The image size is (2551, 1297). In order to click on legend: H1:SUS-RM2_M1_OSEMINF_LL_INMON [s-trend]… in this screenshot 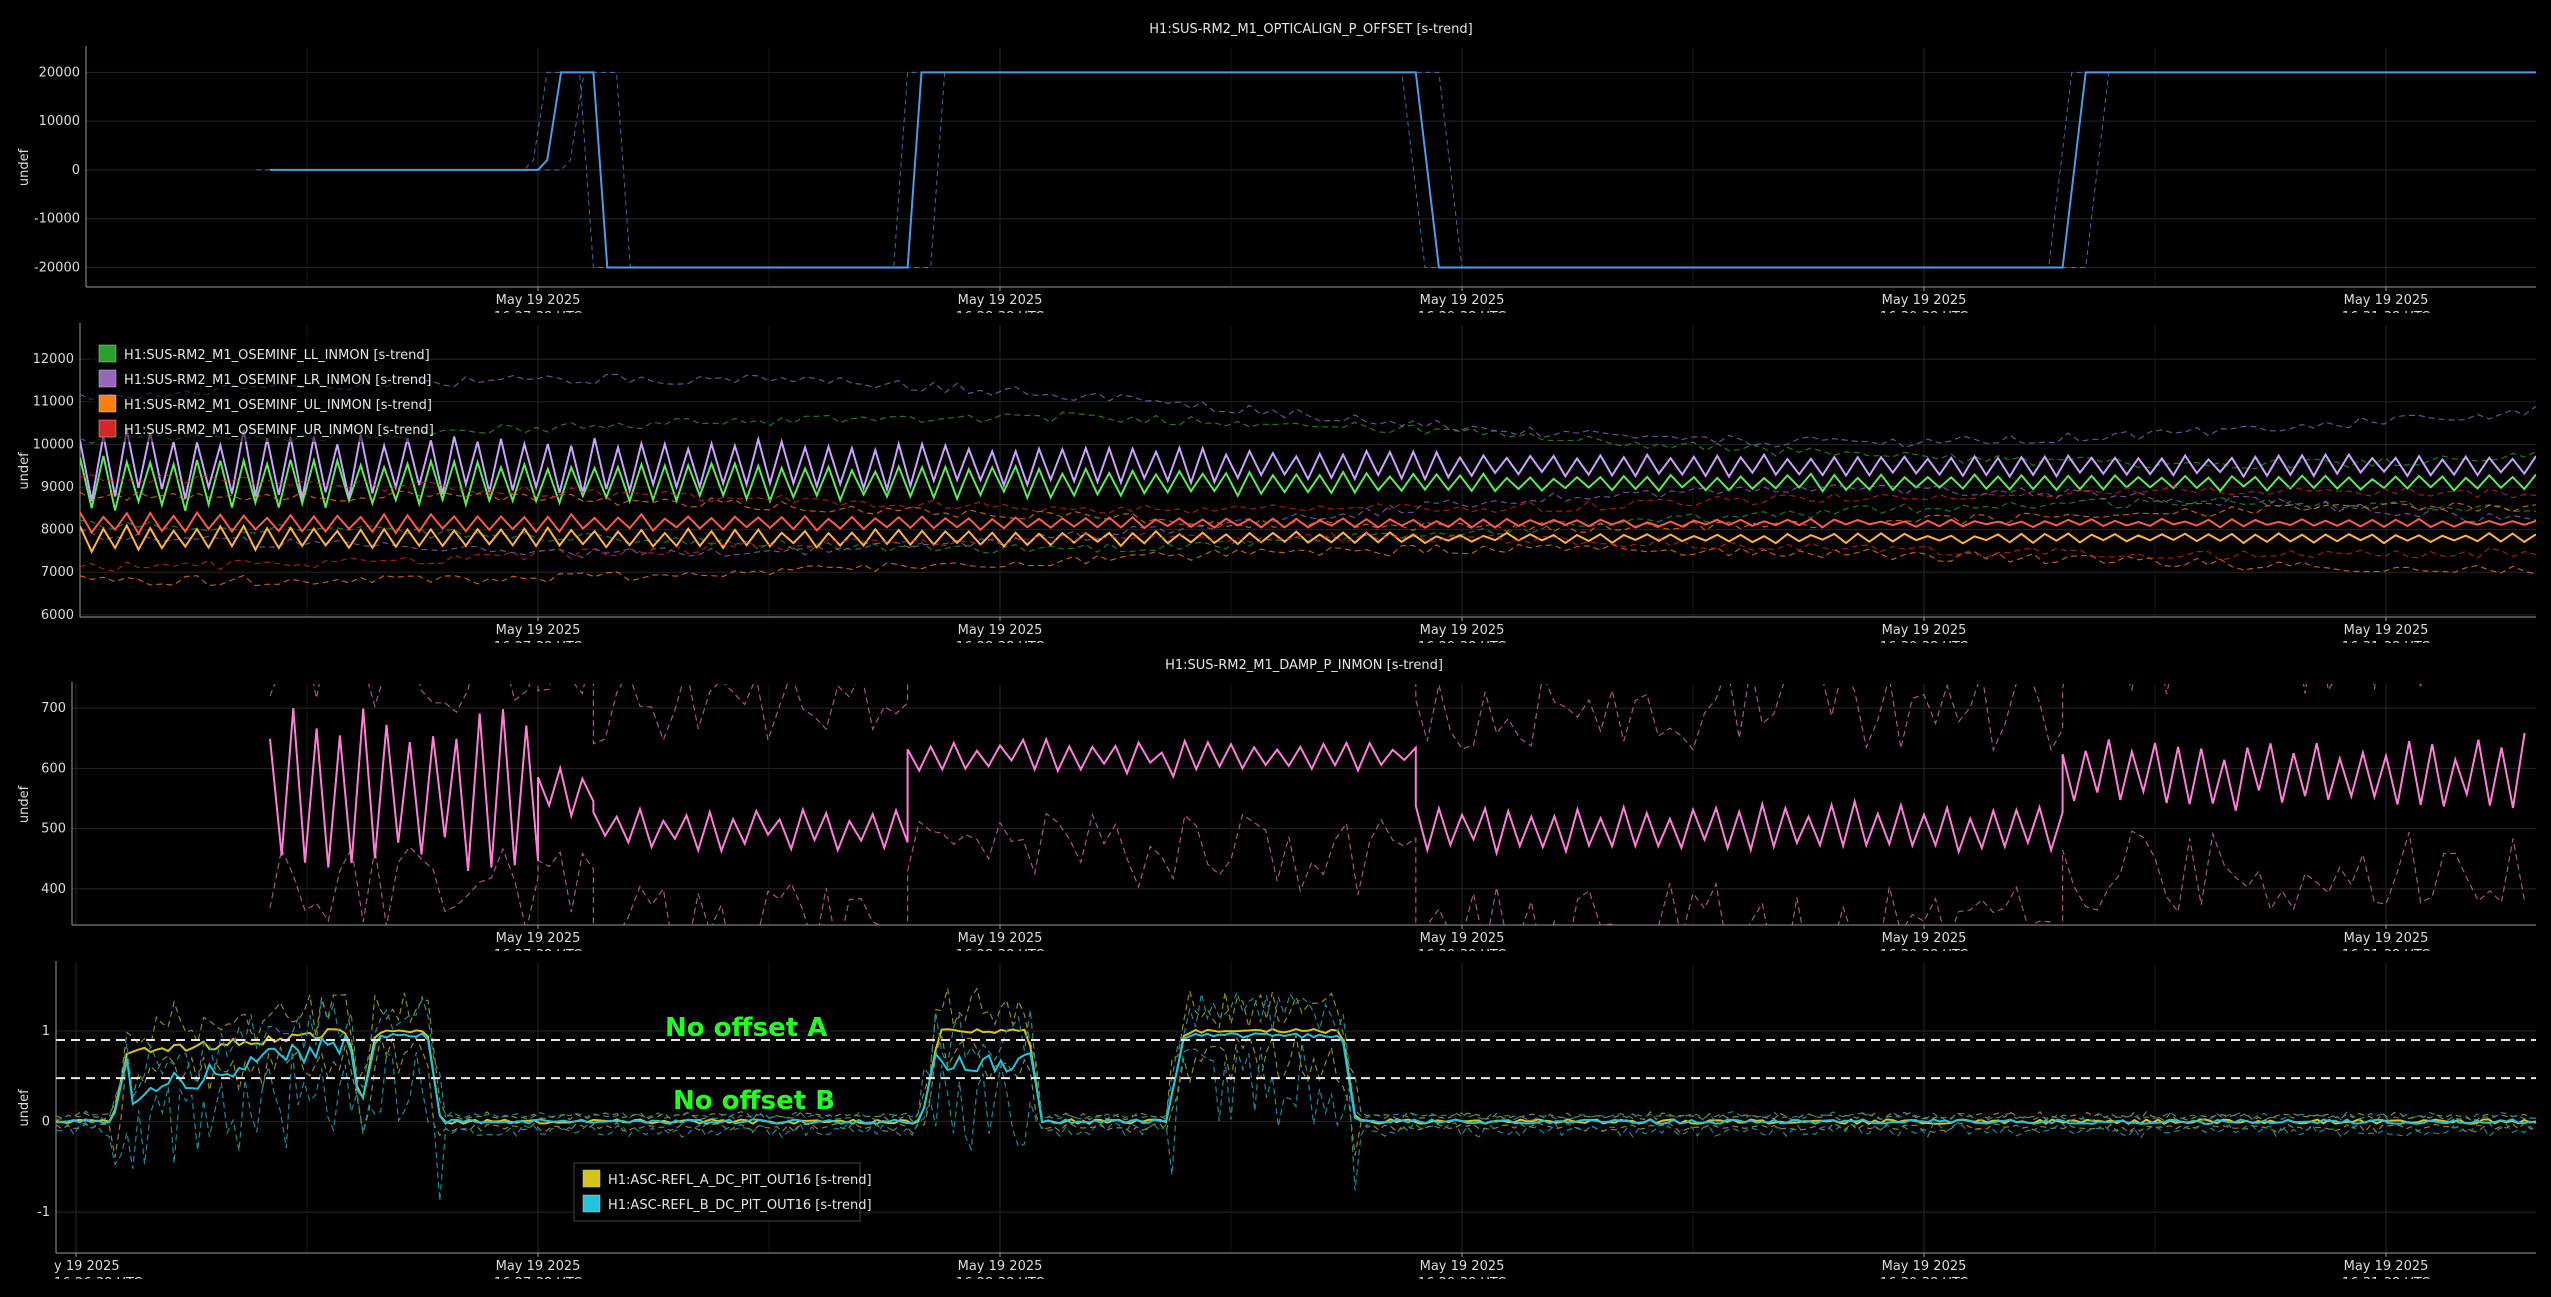, I will do `click(262, 388)`.